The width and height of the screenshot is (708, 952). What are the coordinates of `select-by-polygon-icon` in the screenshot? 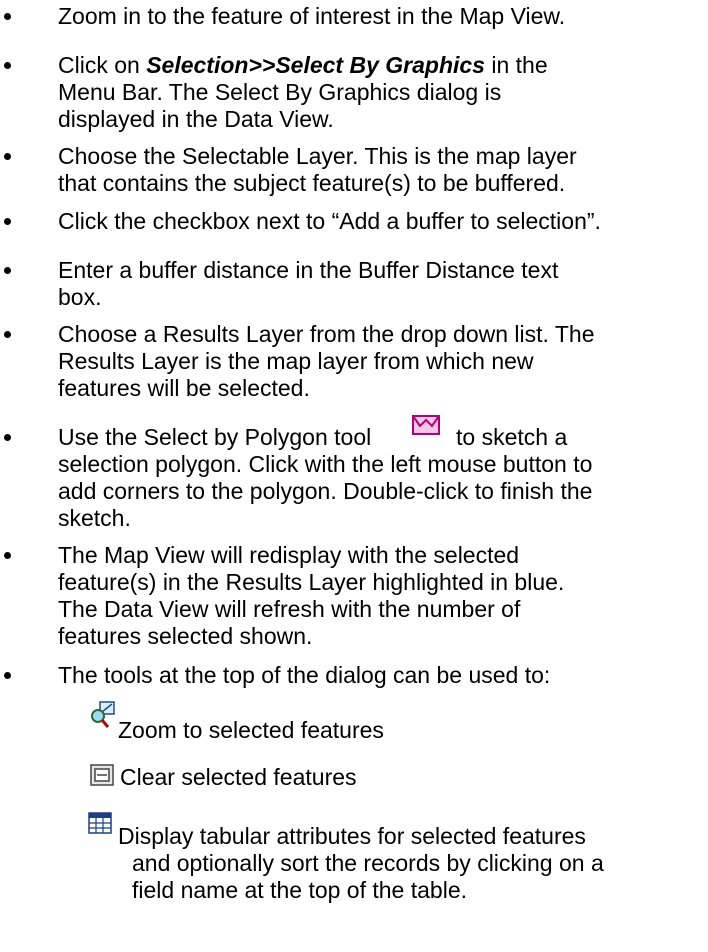 It's located at (427, 425).